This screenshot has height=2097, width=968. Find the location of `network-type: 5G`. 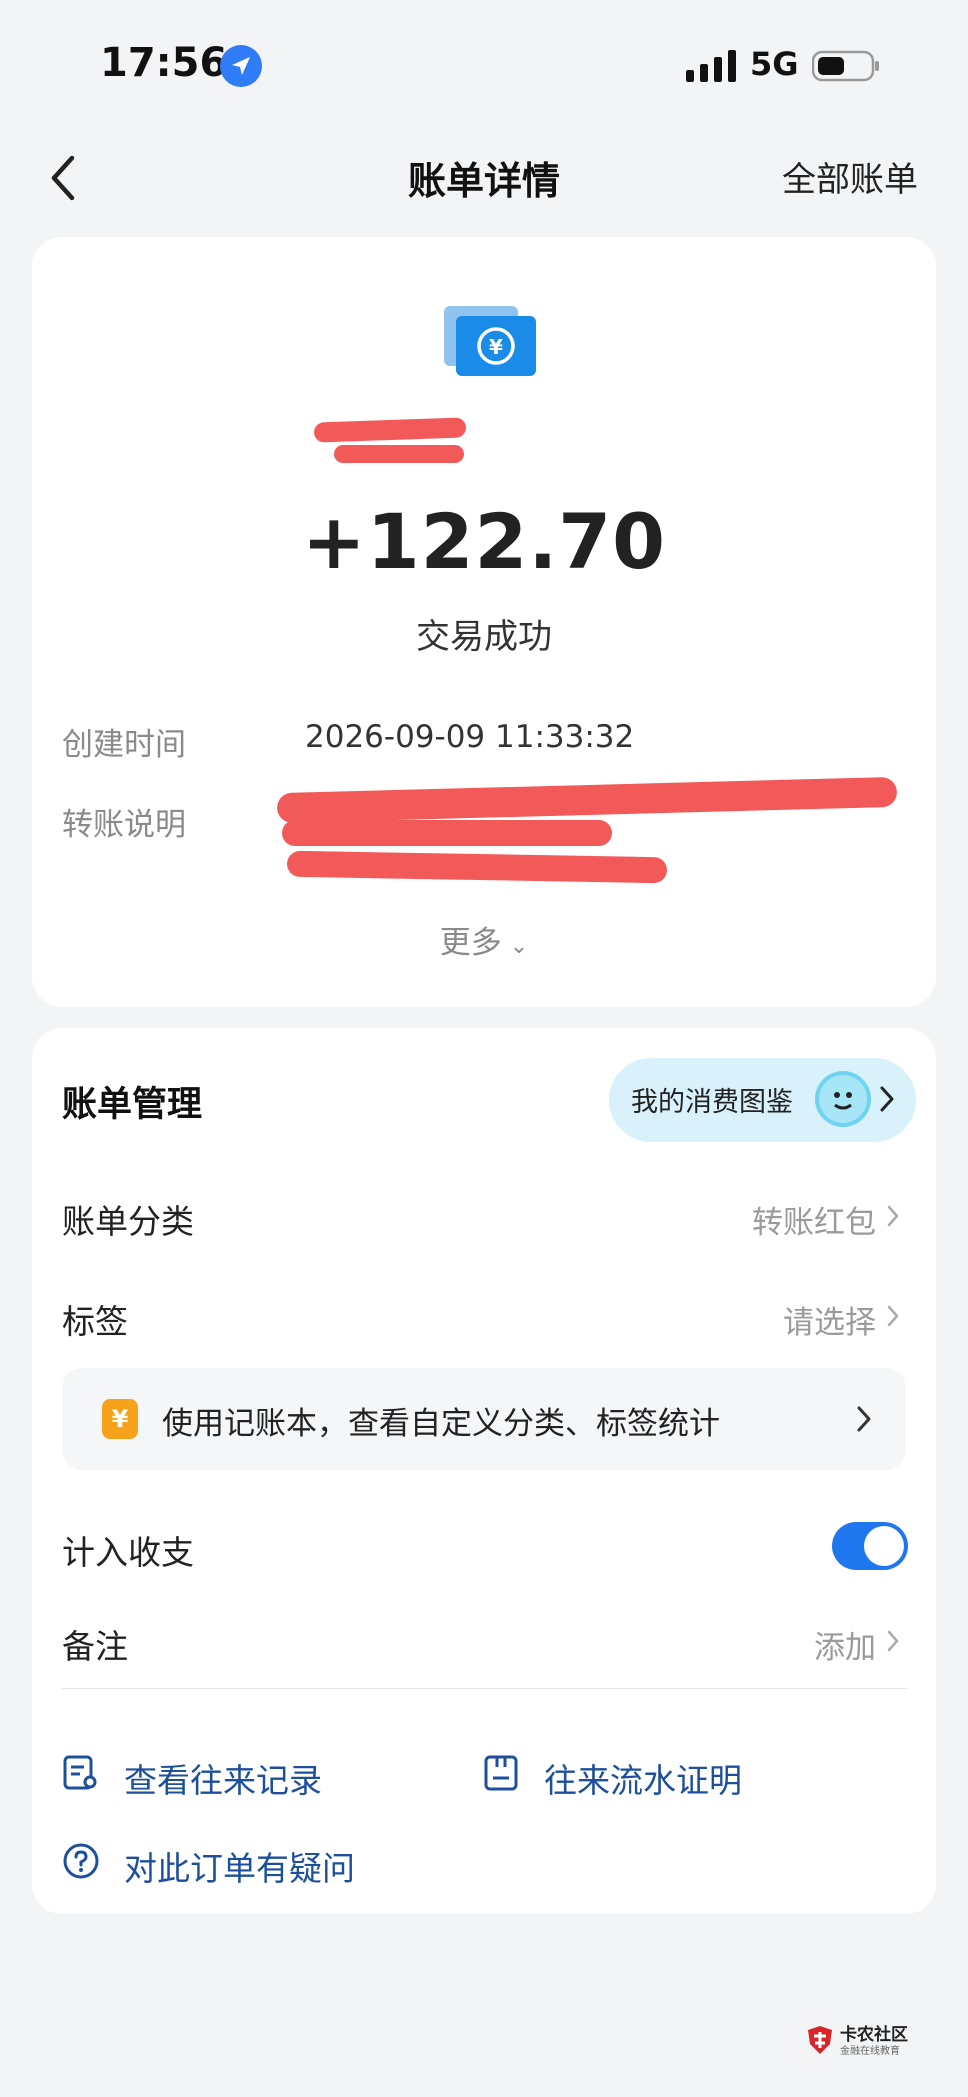

network-type: 5G is located at coordinates (774, 64).